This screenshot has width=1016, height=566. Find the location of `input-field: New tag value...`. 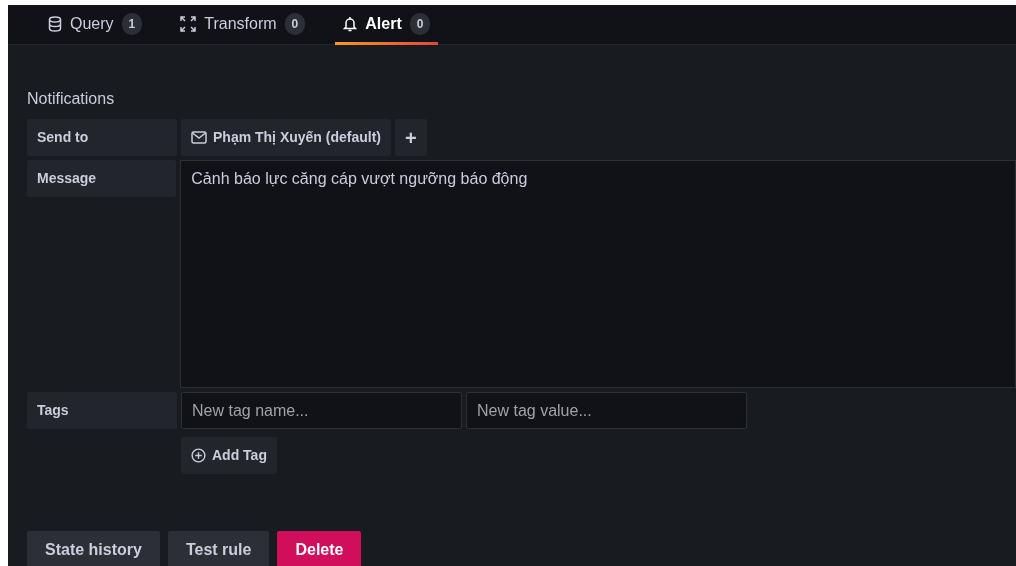

input-field: New tag value... is located at coordinates (606, 410).